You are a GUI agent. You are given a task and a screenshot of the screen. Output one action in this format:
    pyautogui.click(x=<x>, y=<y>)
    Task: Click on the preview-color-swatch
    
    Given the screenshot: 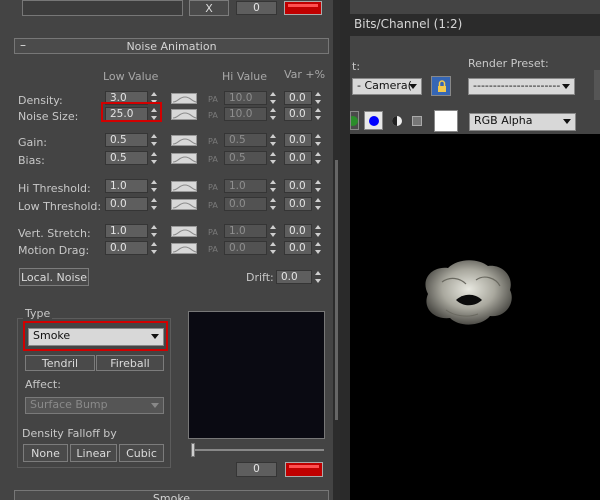 What is the action you would take?
    pyautogui.click(x=304, y=469)
    